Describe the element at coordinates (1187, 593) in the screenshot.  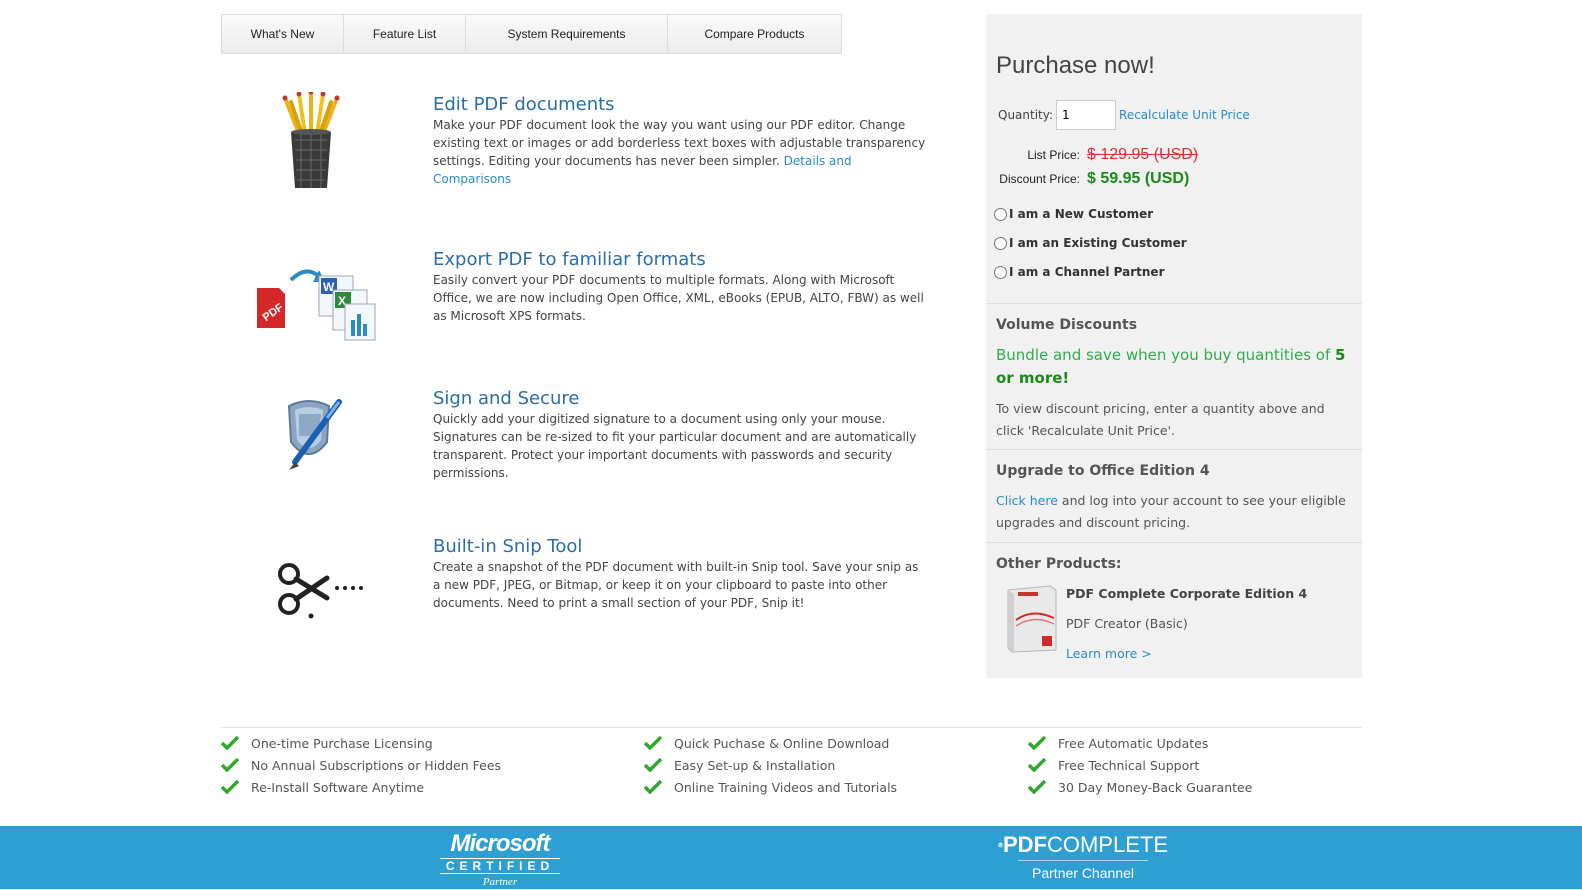
I see `product-title: PDF Complete Corporate Edition 4` at that location.